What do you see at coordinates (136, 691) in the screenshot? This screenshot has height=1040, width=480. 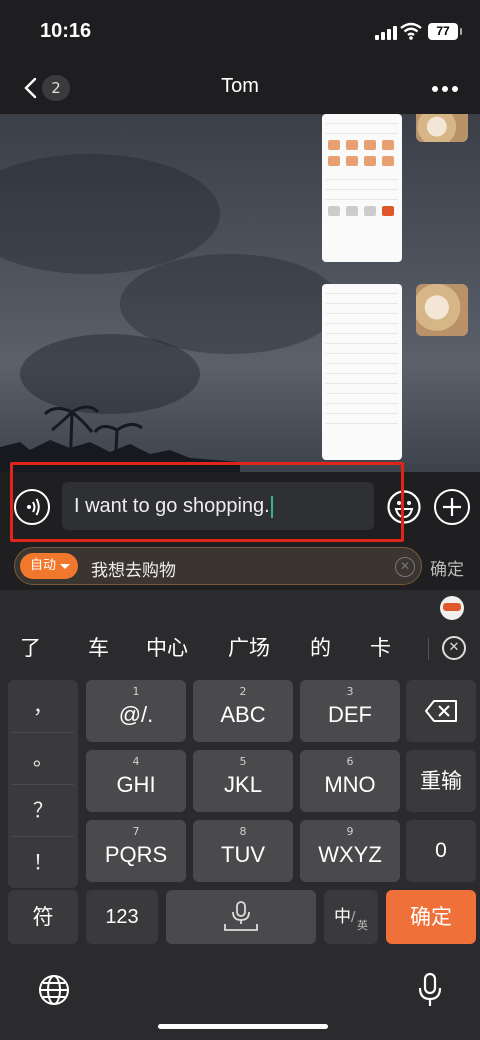 I see `key-number: 1` at bounding box center [136, 691].